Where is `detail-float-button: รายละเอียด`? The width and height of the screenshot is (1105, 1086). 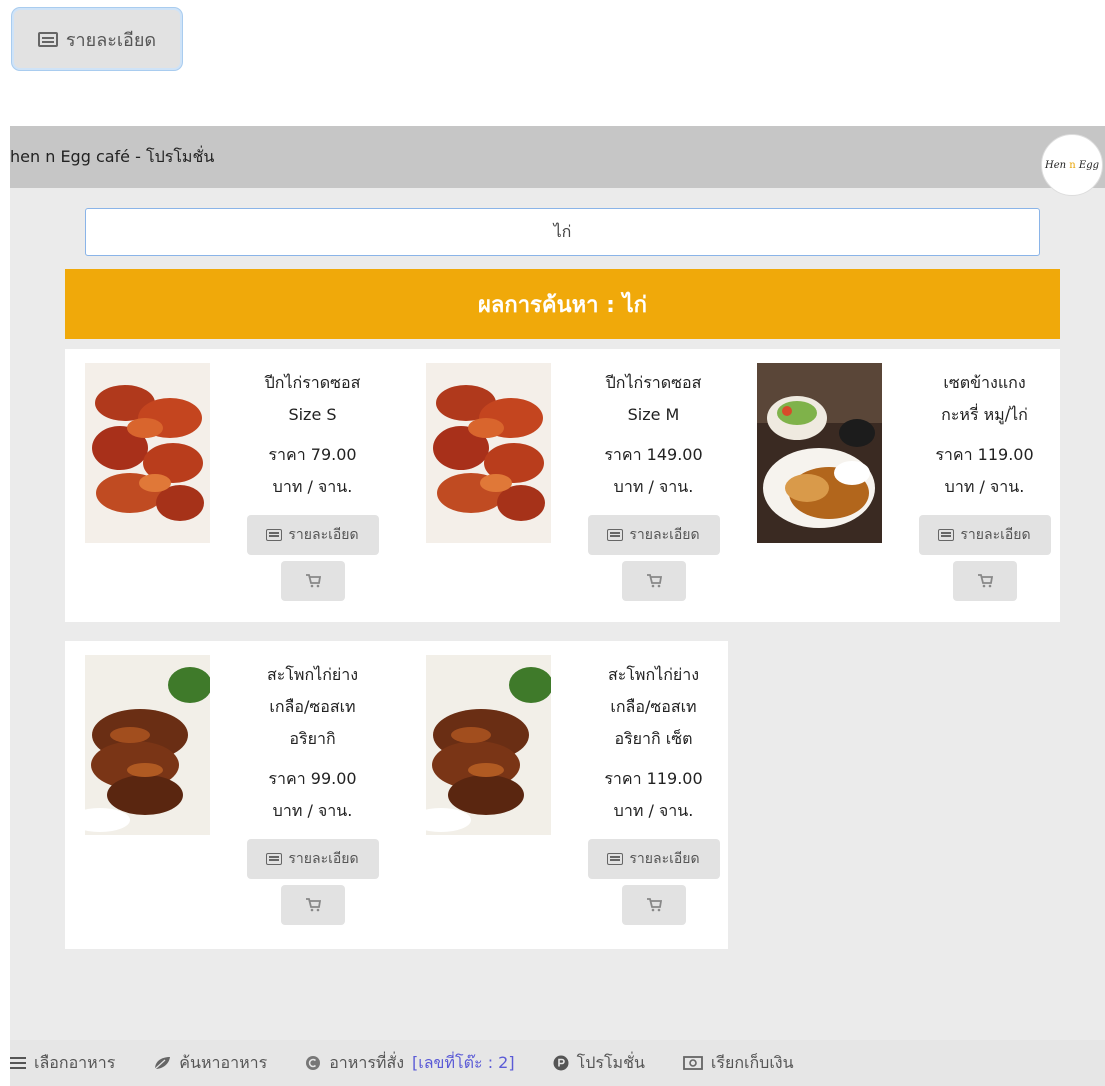
detail-float-button: รายละเอียด is located at coordinates (97, 39).